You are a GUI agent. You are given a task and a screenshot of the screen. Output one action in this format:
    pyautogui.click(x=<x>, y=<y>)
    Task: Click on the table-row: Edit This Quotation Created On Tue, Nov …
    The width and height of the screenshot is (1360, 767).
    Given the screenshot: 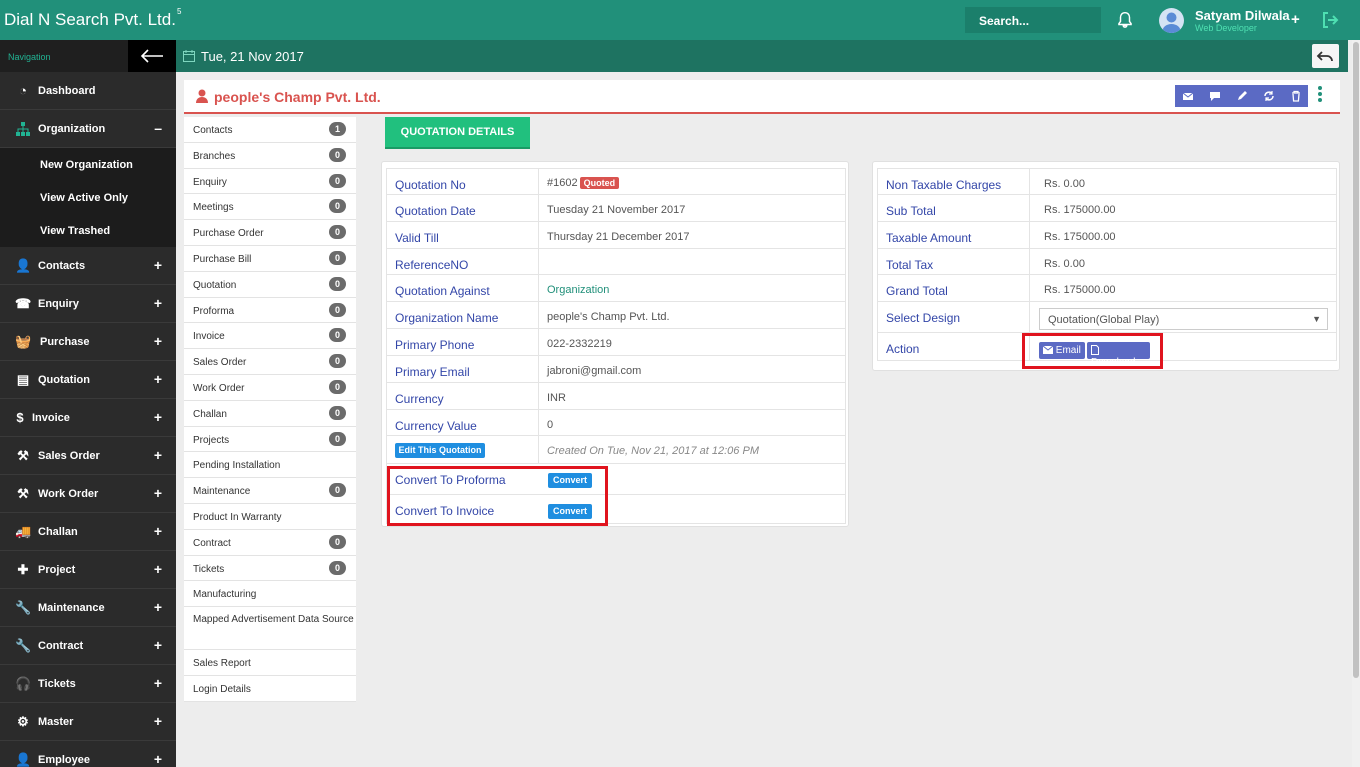 What is the action you would take?
    pyautogui.click(x=616, y=450)
    